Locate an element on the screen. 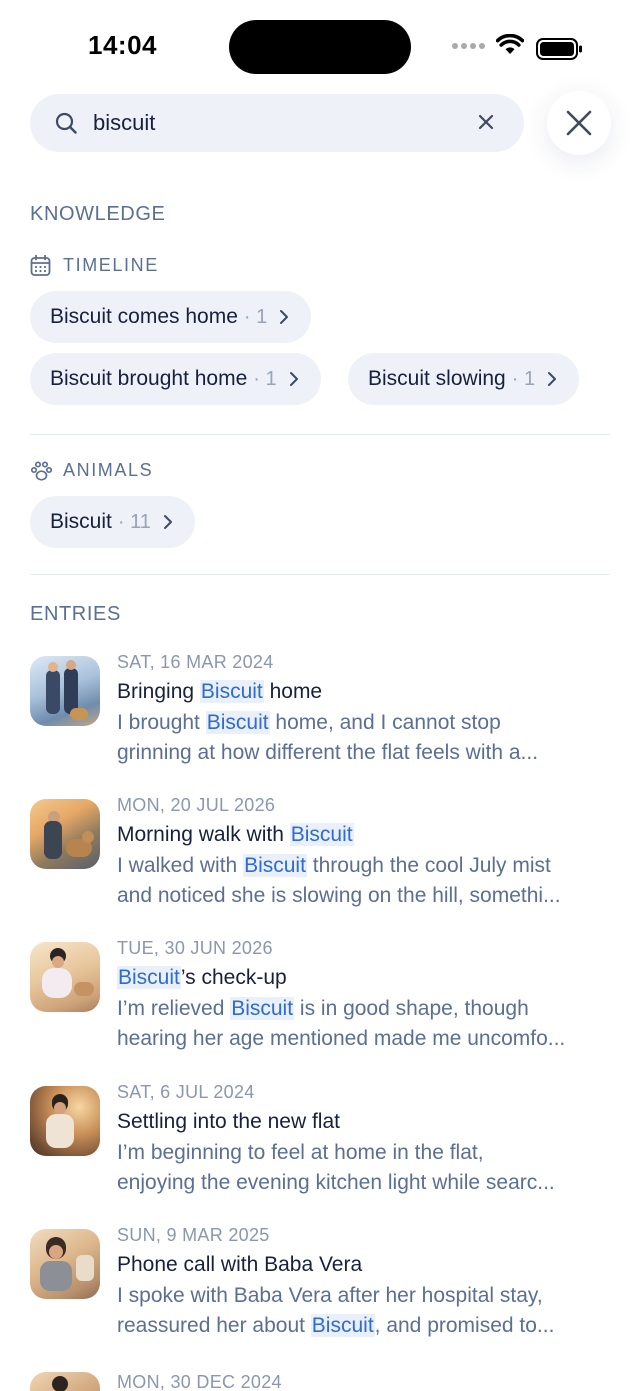  entry-date: SAT, 16 MAR 2024 is located at coordinates (195, 662).